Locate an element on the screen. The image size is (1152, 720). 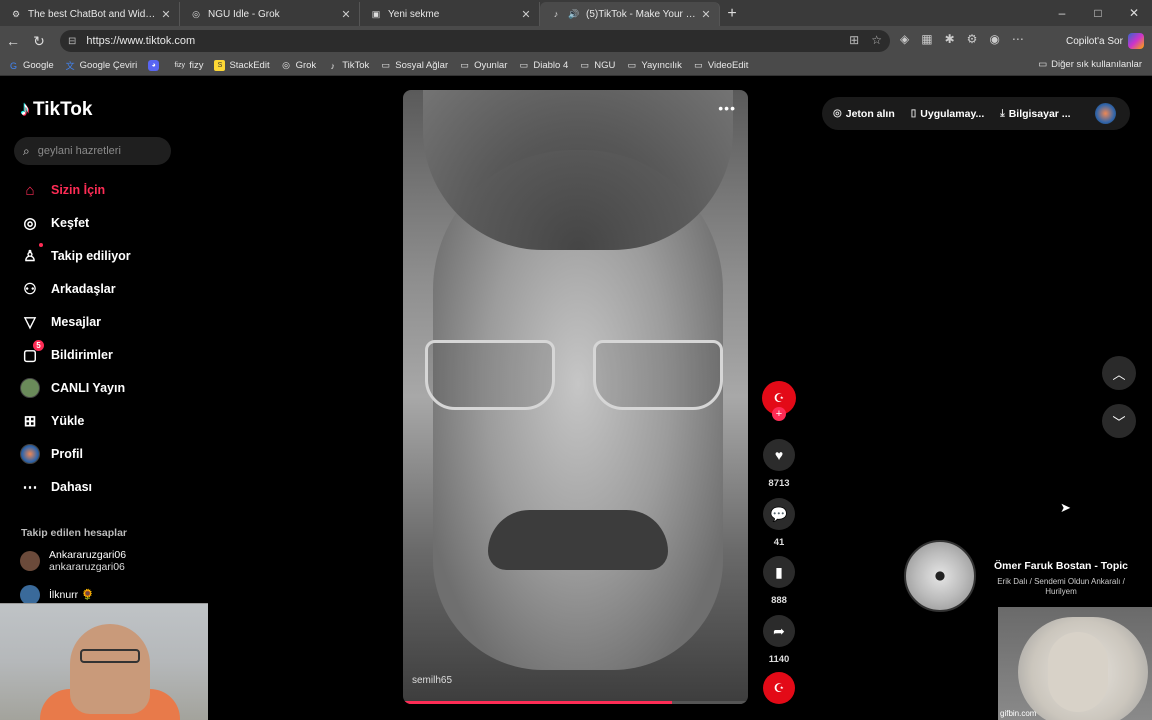
previous-video-button: ︿ is located at coordinates (1119, 373).